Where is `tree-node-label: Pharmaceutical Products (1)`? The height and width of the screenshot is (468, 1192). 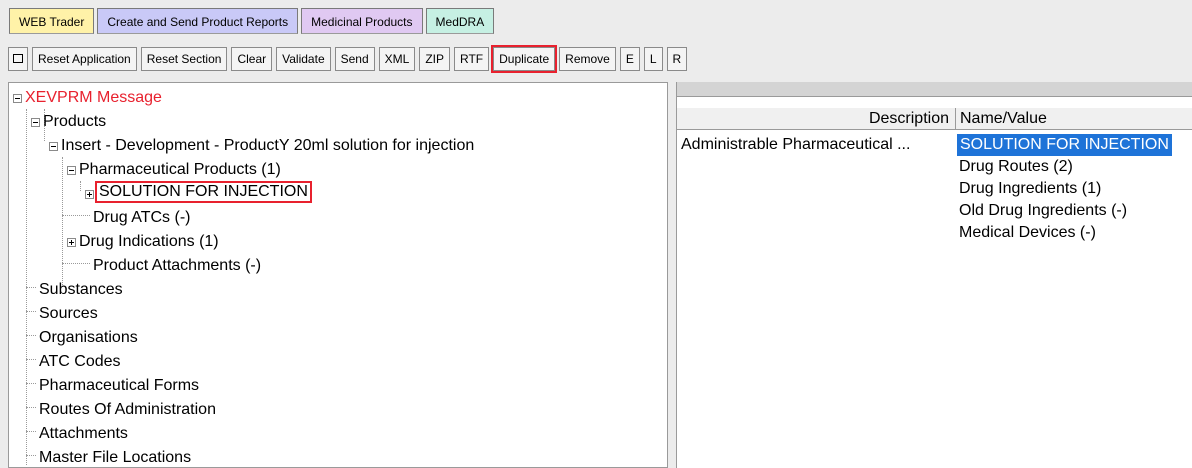 tree-node-label: Pharmaceutical Products (1) is located at coordinates (180, 169).